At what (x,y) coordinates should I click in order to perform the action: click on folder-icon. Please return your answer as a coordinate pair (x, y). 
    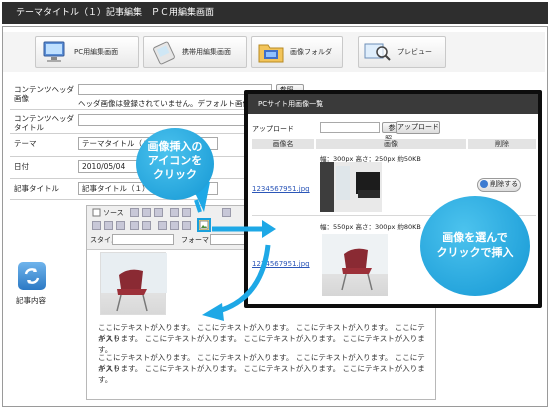
    Looking at the image, I should click on (271, 53).